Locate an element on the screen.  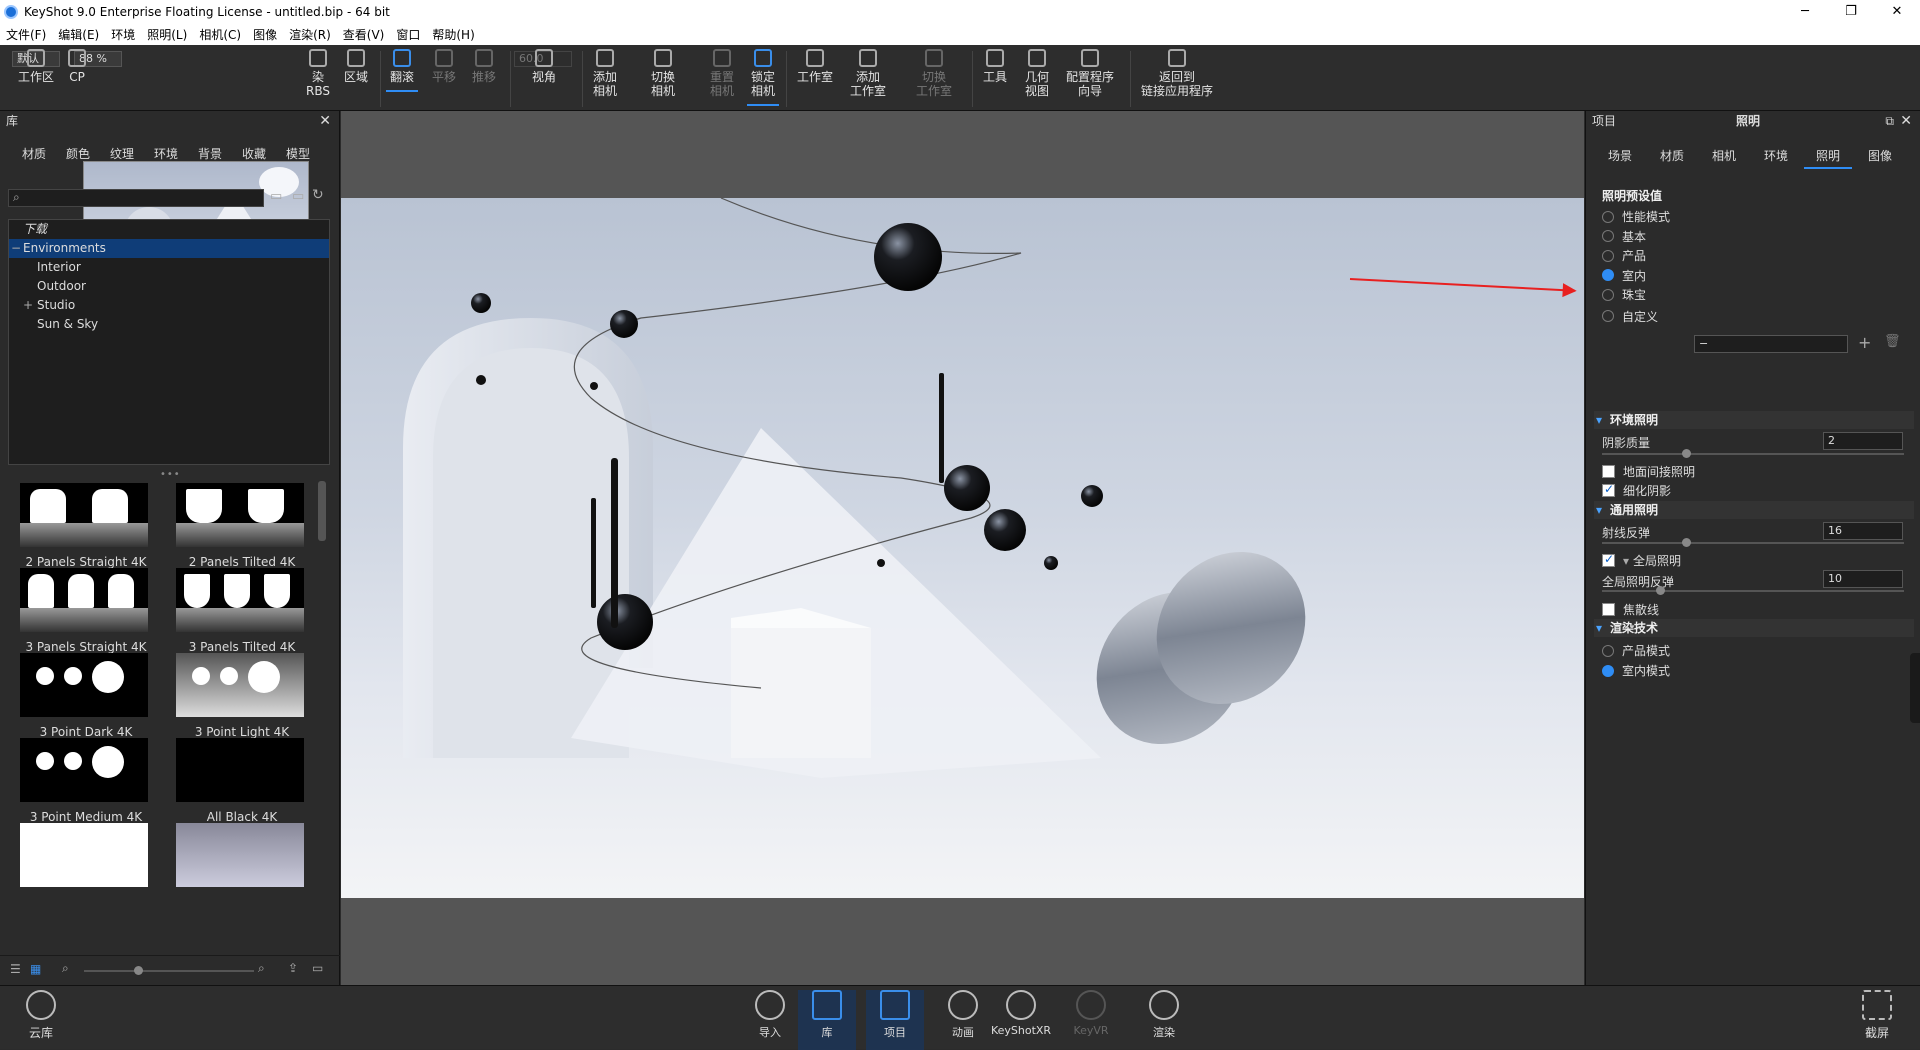
product-mode-row: 产品模式 is located at coordinates (1636, 650).